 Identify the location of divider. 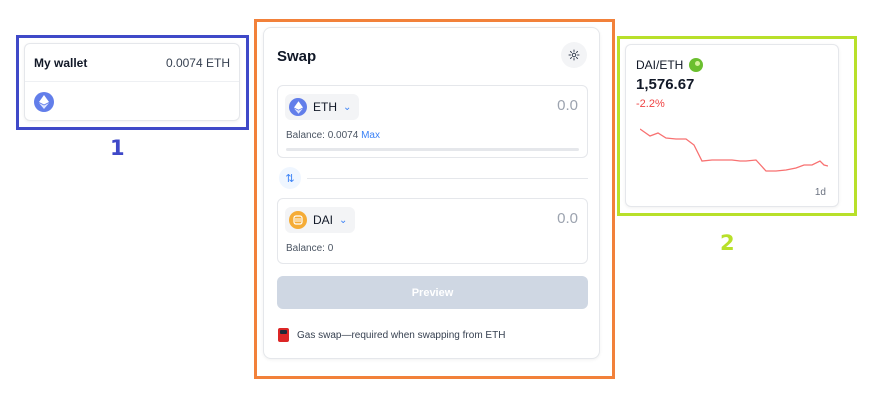
(447, 178).